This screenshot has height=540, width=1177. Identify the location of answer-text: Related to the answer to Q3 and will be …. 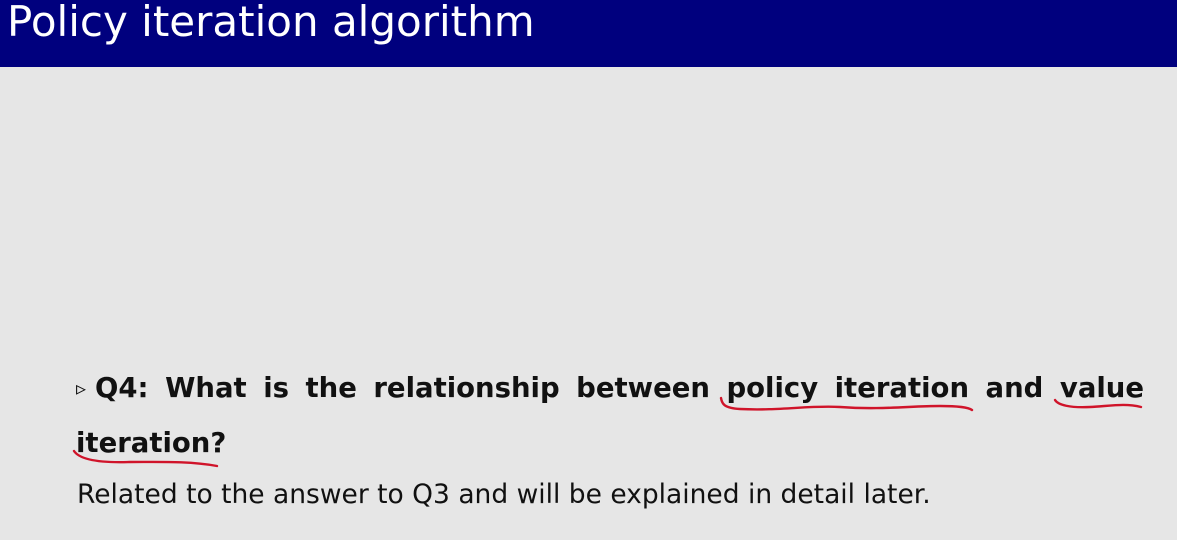
(504, 494).